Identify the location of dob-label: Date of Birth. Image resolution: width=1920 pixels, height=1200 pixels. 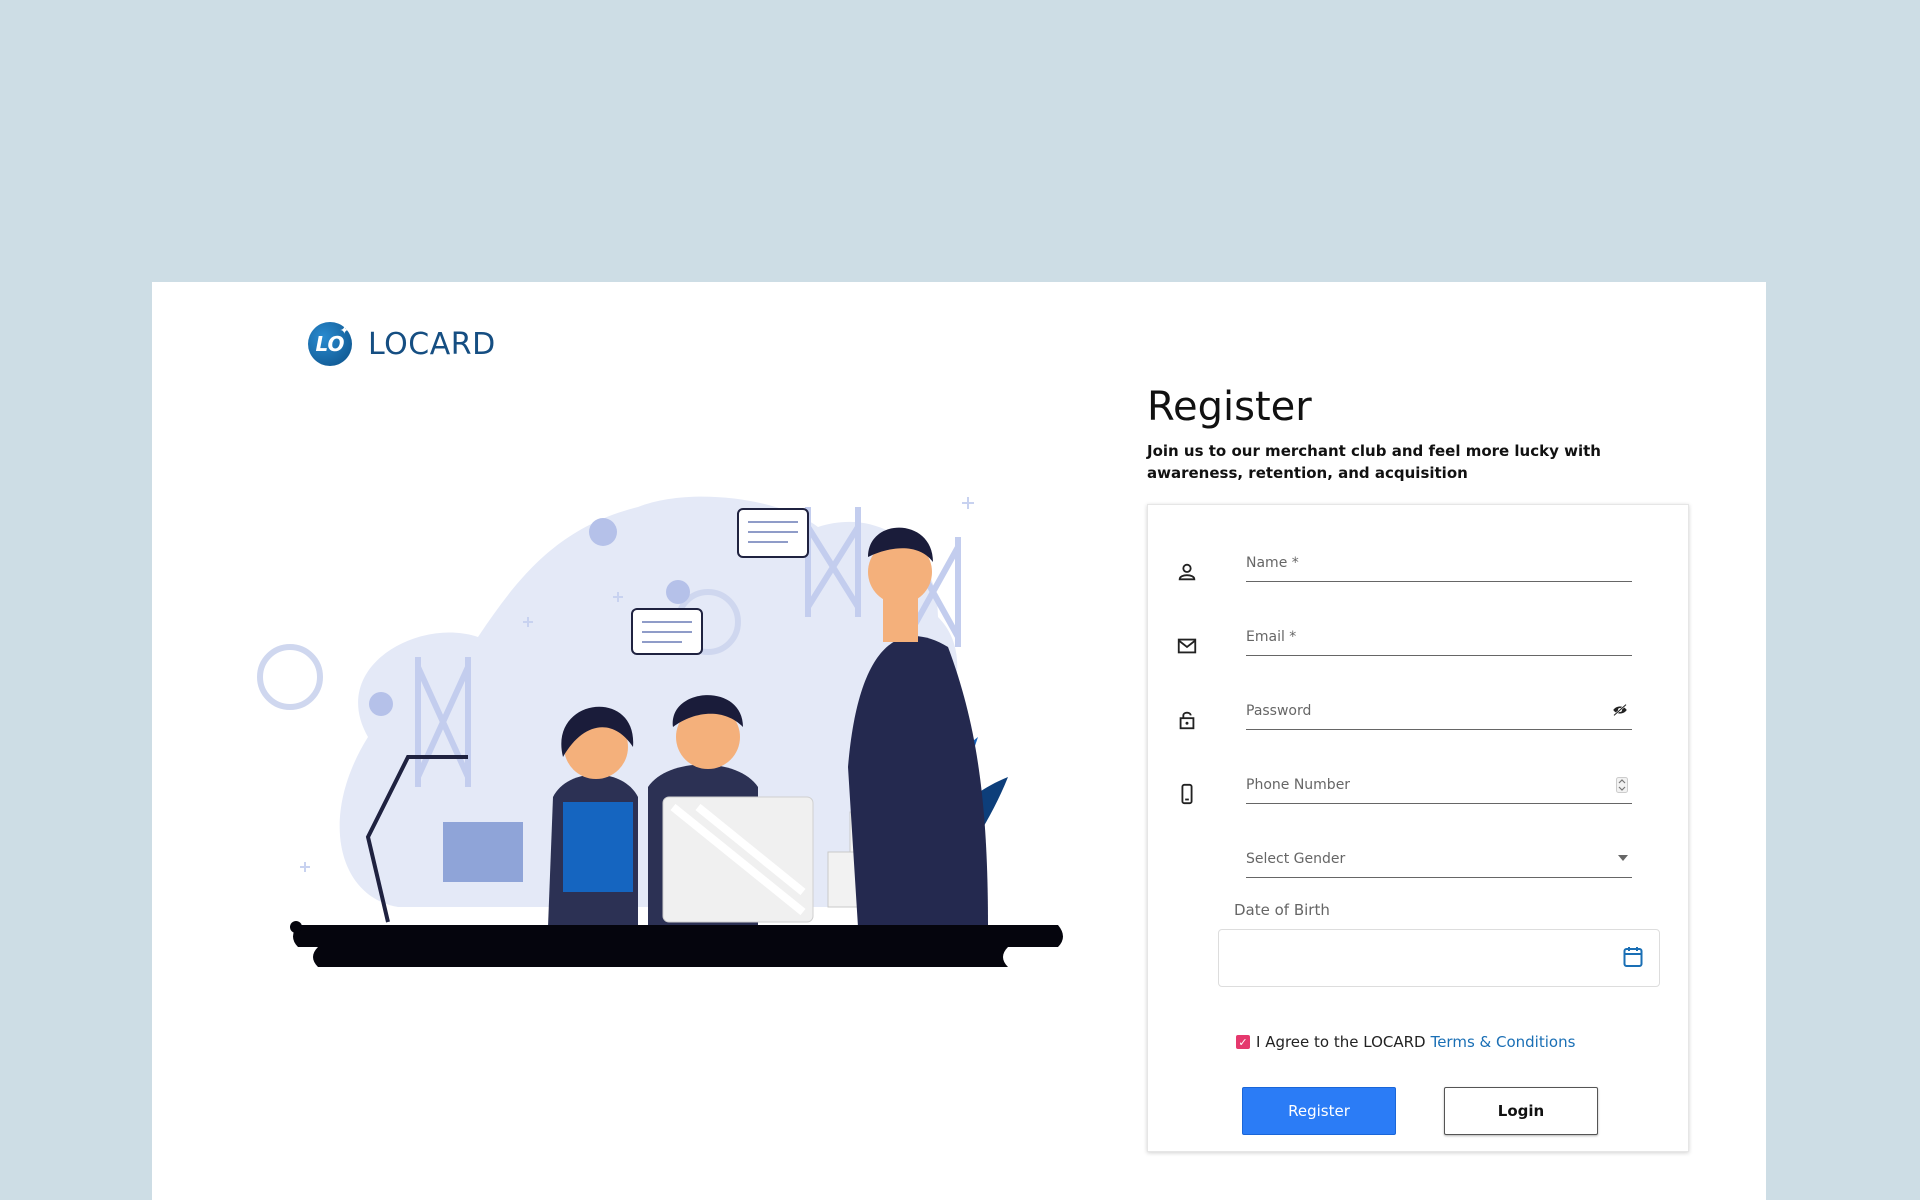
(1282, 910).